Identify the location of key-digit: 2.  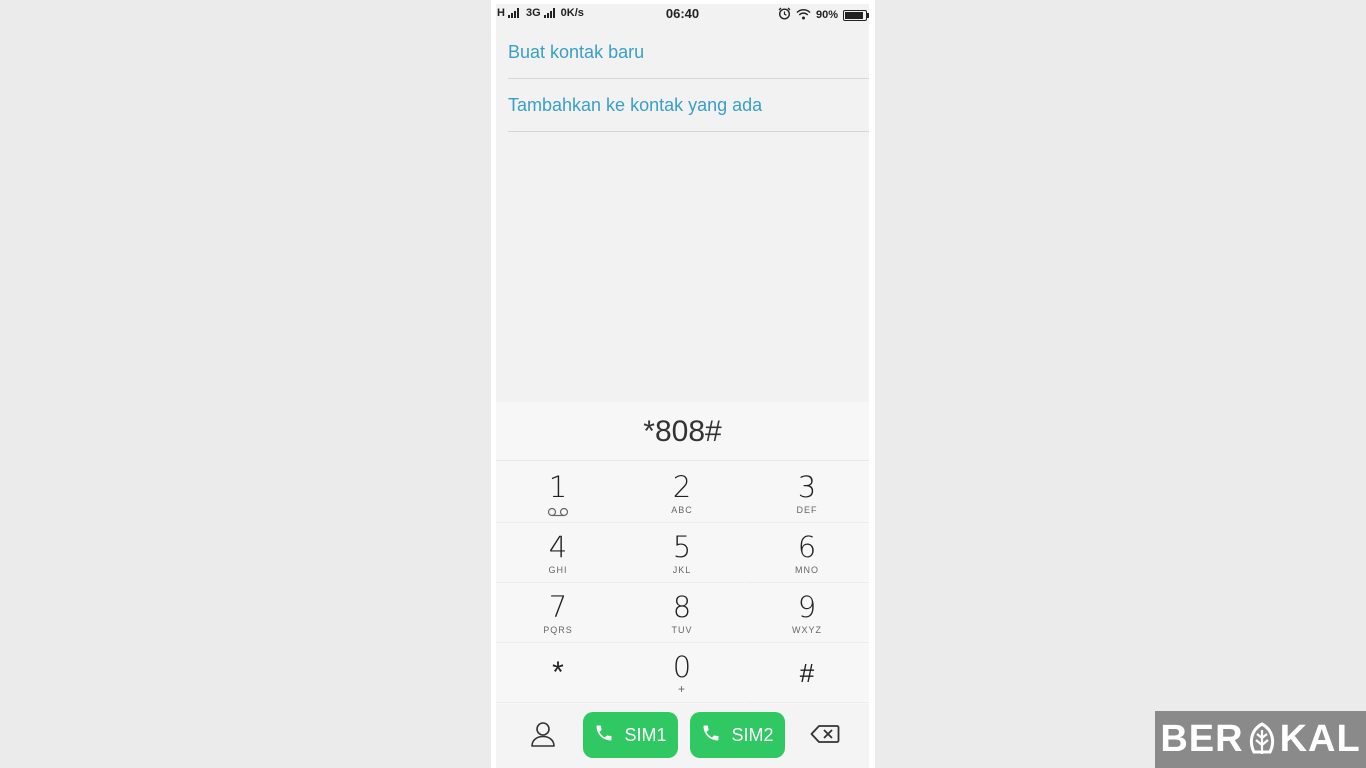
(682, 487).